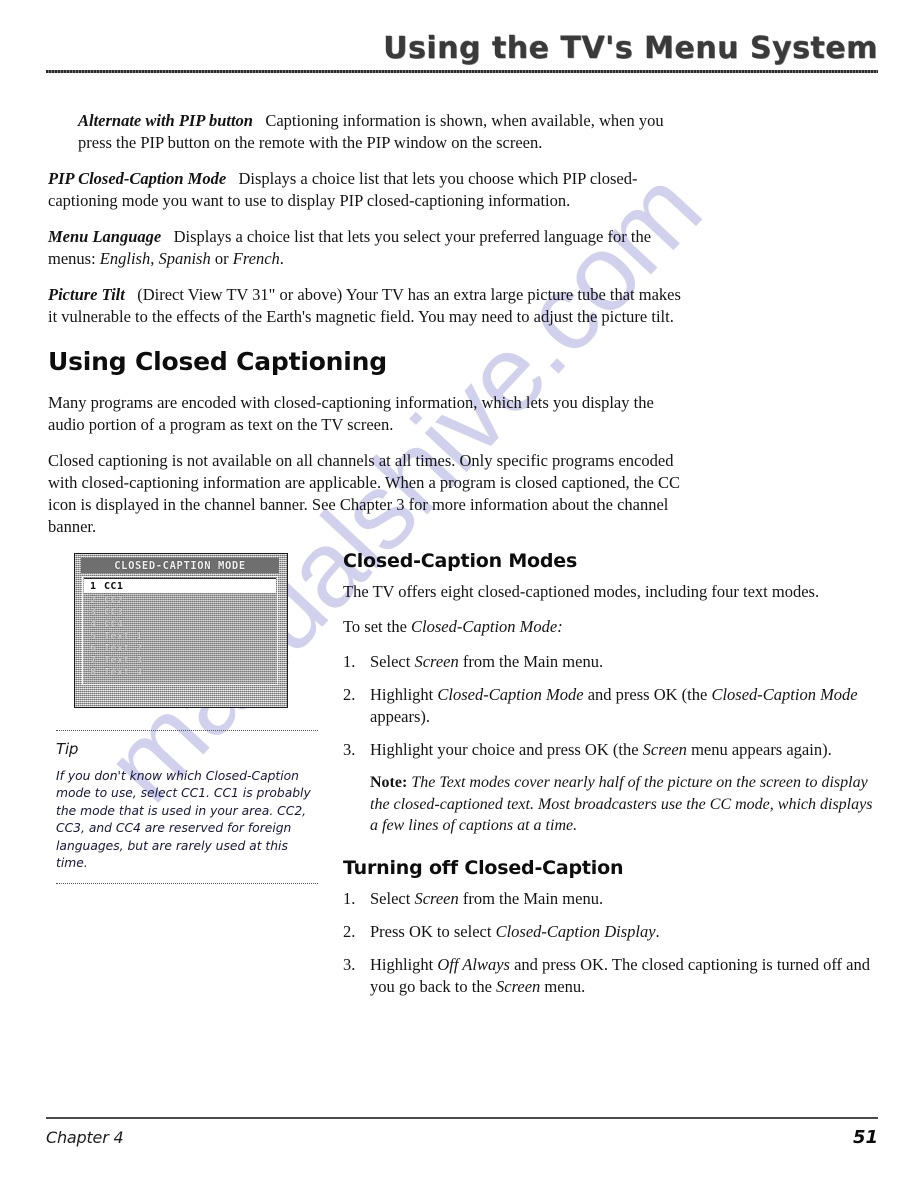  What do you see at coordinates (123, 648) in the screenshot?
I see `tv-menu-item-label: Text 2` at bounding box center [123, 648].